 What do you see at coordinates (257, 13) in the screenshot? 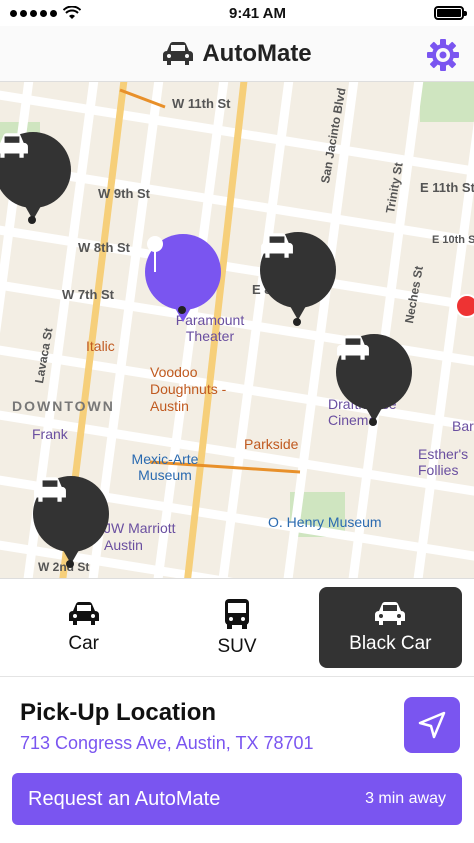
I see `clock: 9:41 AM` at bounding box center [257, 13].